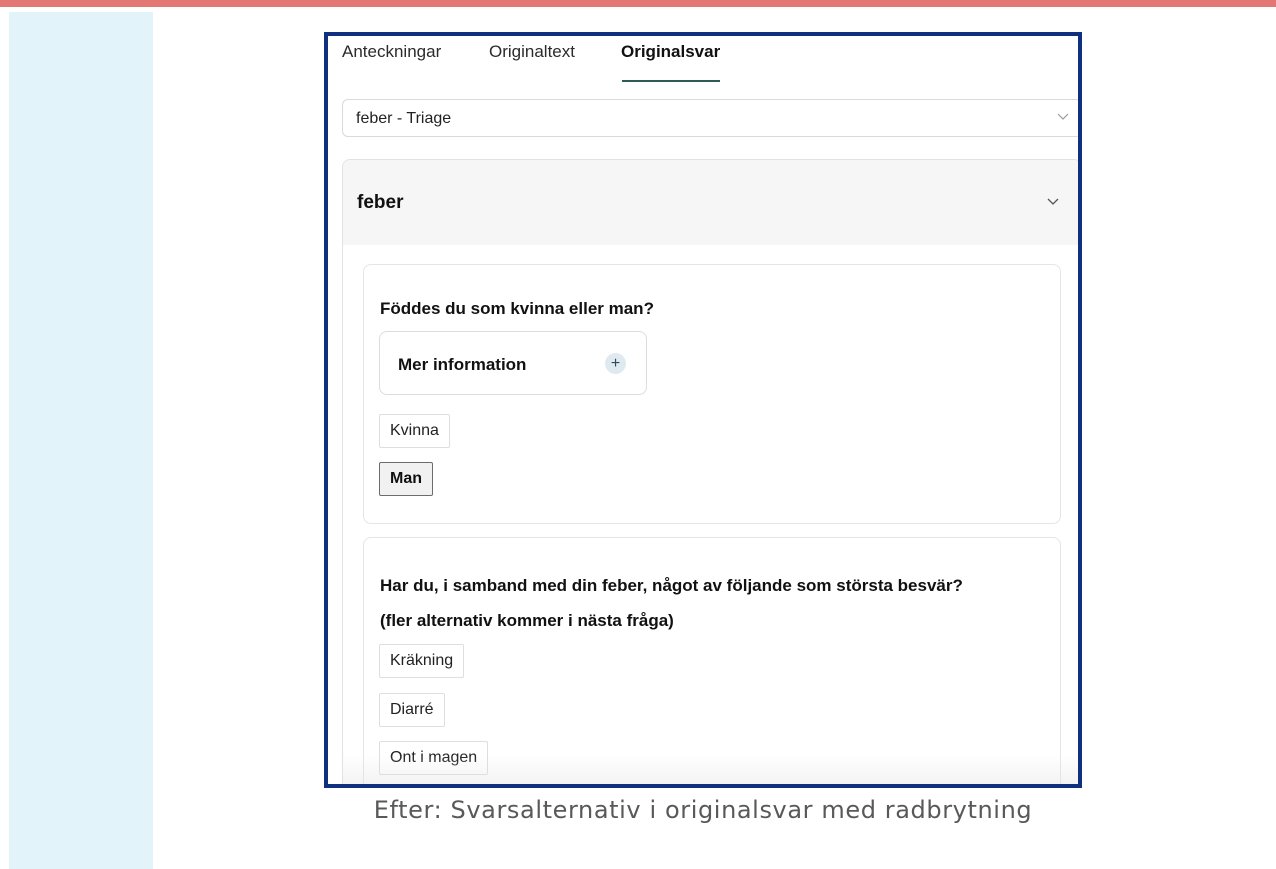 This screenshot has height=869, width=1276. What do you see at coordinates (406, 479) in the screenshot?
I see `option-man: Man` at bounding box center [406, 479].